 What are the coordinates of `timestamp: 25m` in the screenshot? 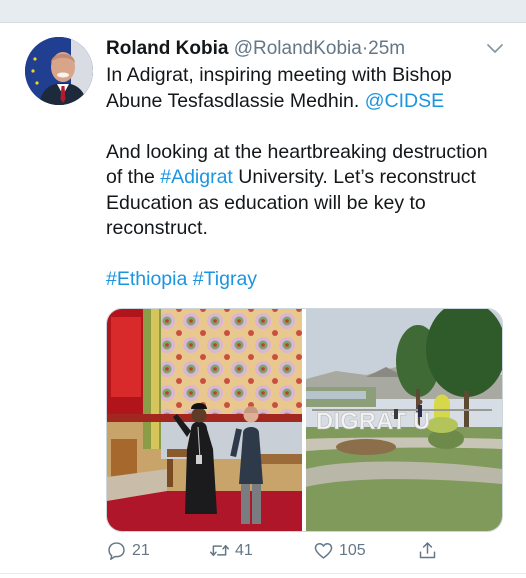 It's located at (386, 48).